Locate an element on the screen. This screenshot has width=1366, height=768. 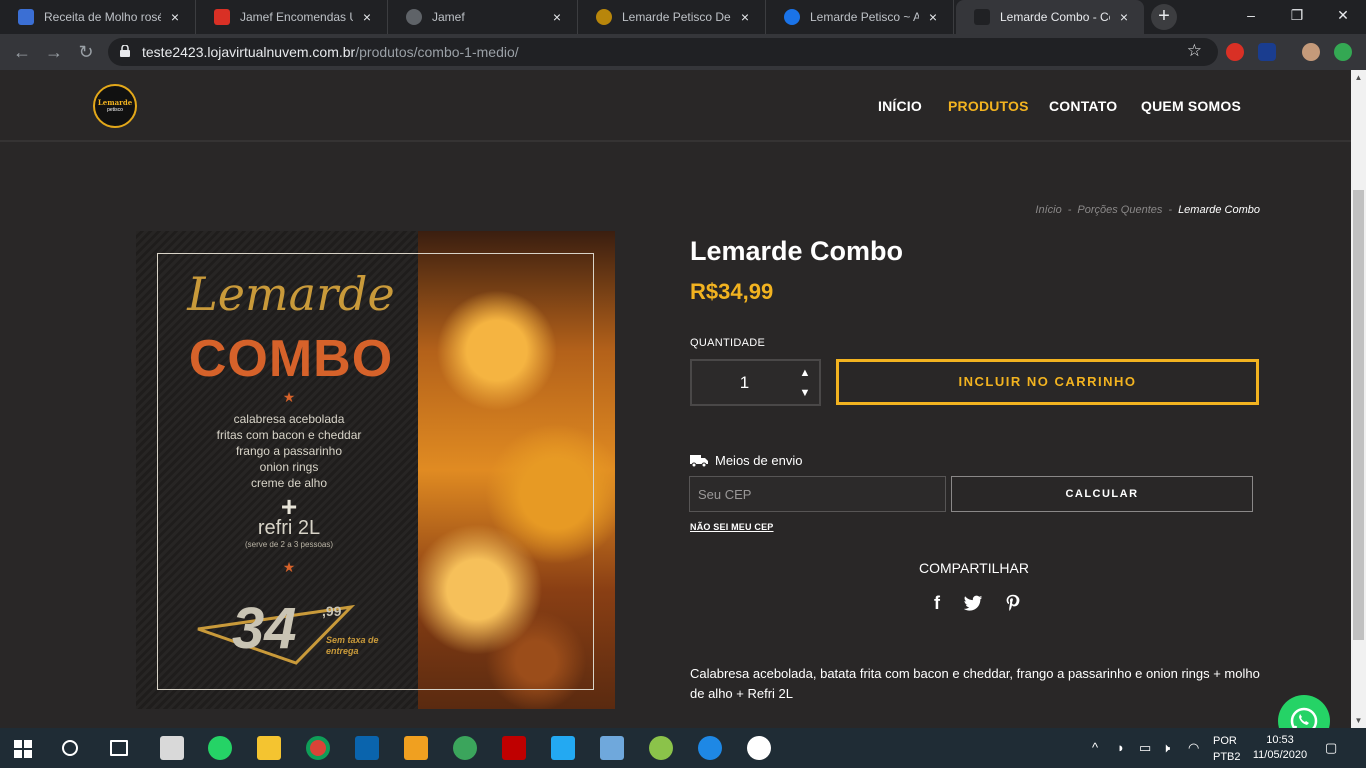
browser-tab: Lemarde Petisco ~ Adm × is located at coordinates (860, 17).